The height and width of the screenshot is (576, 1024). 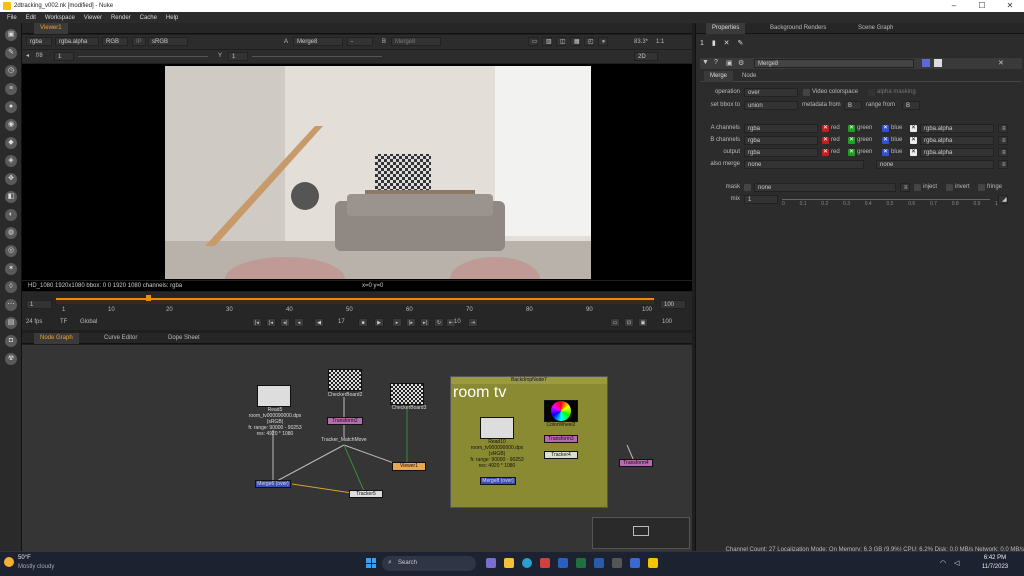 What do you see at coordinates (27, 56) in the screenshot?
I see `fstop-icon: ◂` at bounding box center [27, 56].